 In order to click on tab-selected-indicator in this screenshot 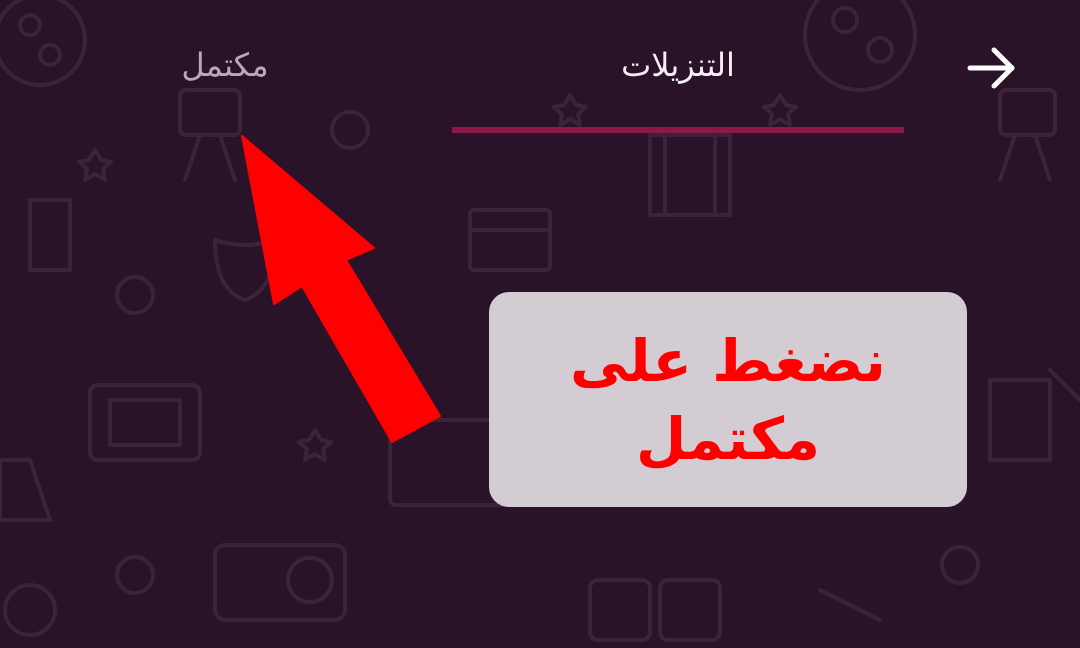, I will do `click(678, 130)`.